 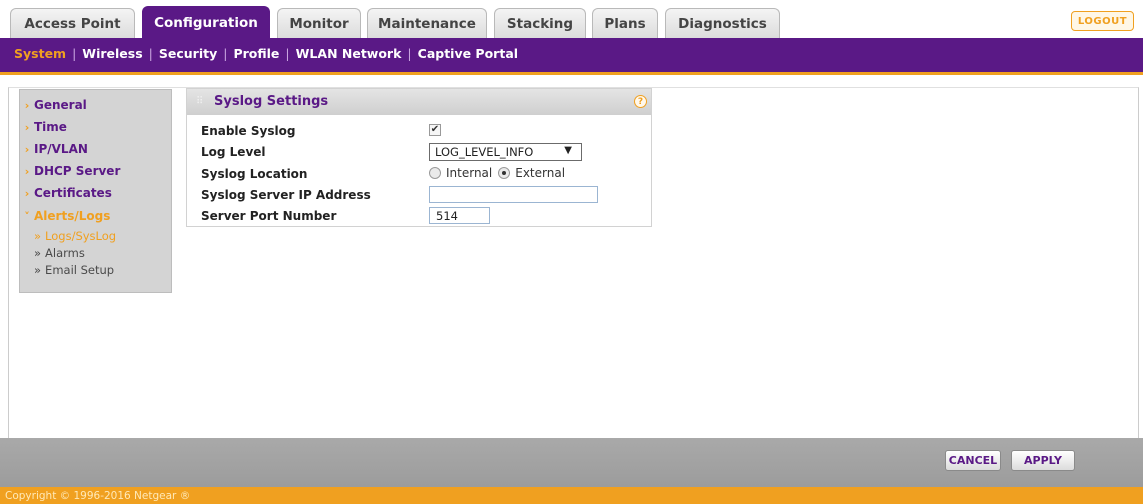 What do you see at coordinates (81, 236) in the screenshot?
I see `submenu-item-label: Logs/SysLog` at bounding box center [81, 236].